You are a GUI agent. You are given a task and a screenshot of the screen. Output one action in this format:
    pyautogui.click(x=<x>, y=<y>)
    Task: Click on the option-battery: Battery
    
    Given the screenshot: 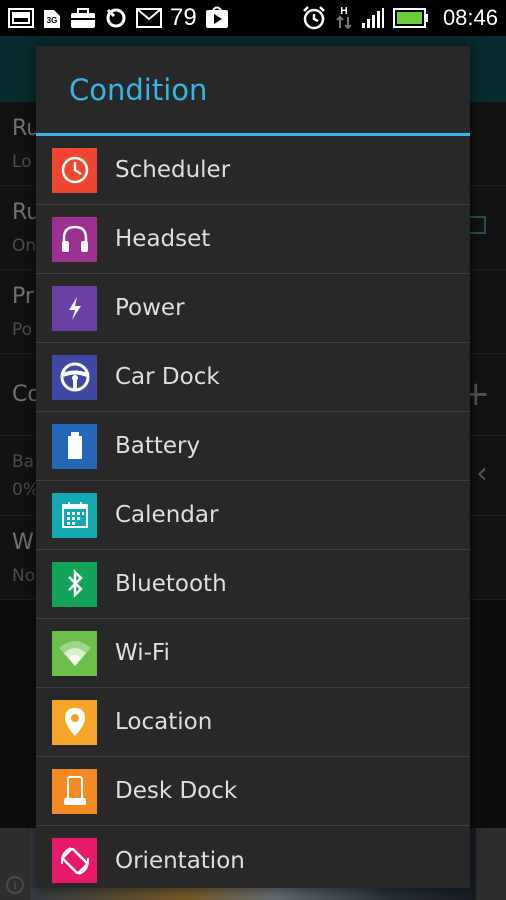 What is the action you would take?
    pyautogui.click(x=253, y=446)
    